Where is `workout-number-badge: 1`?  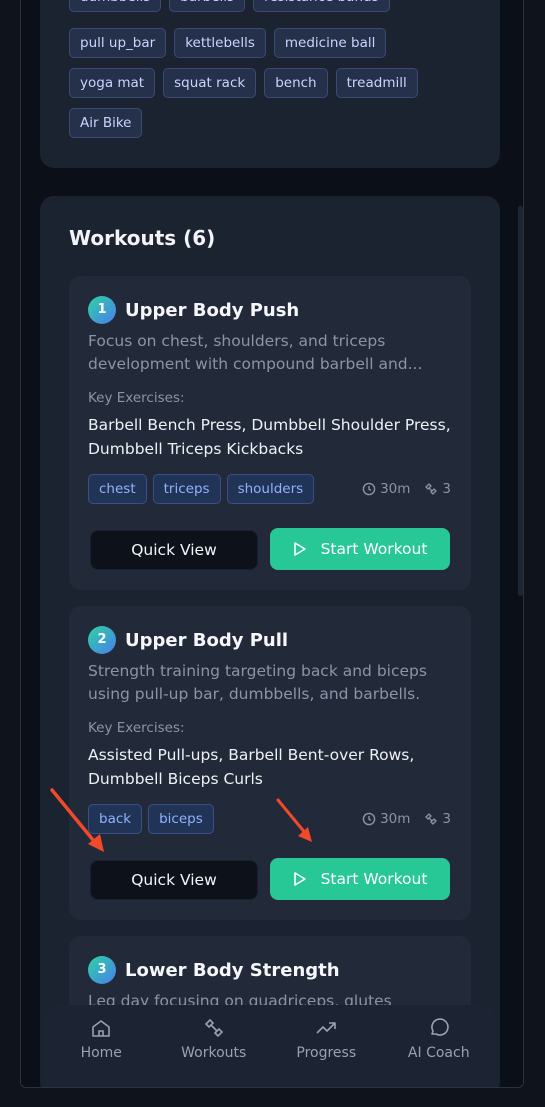 workout-number-badge: 1 is located at coordinates (102, 310).